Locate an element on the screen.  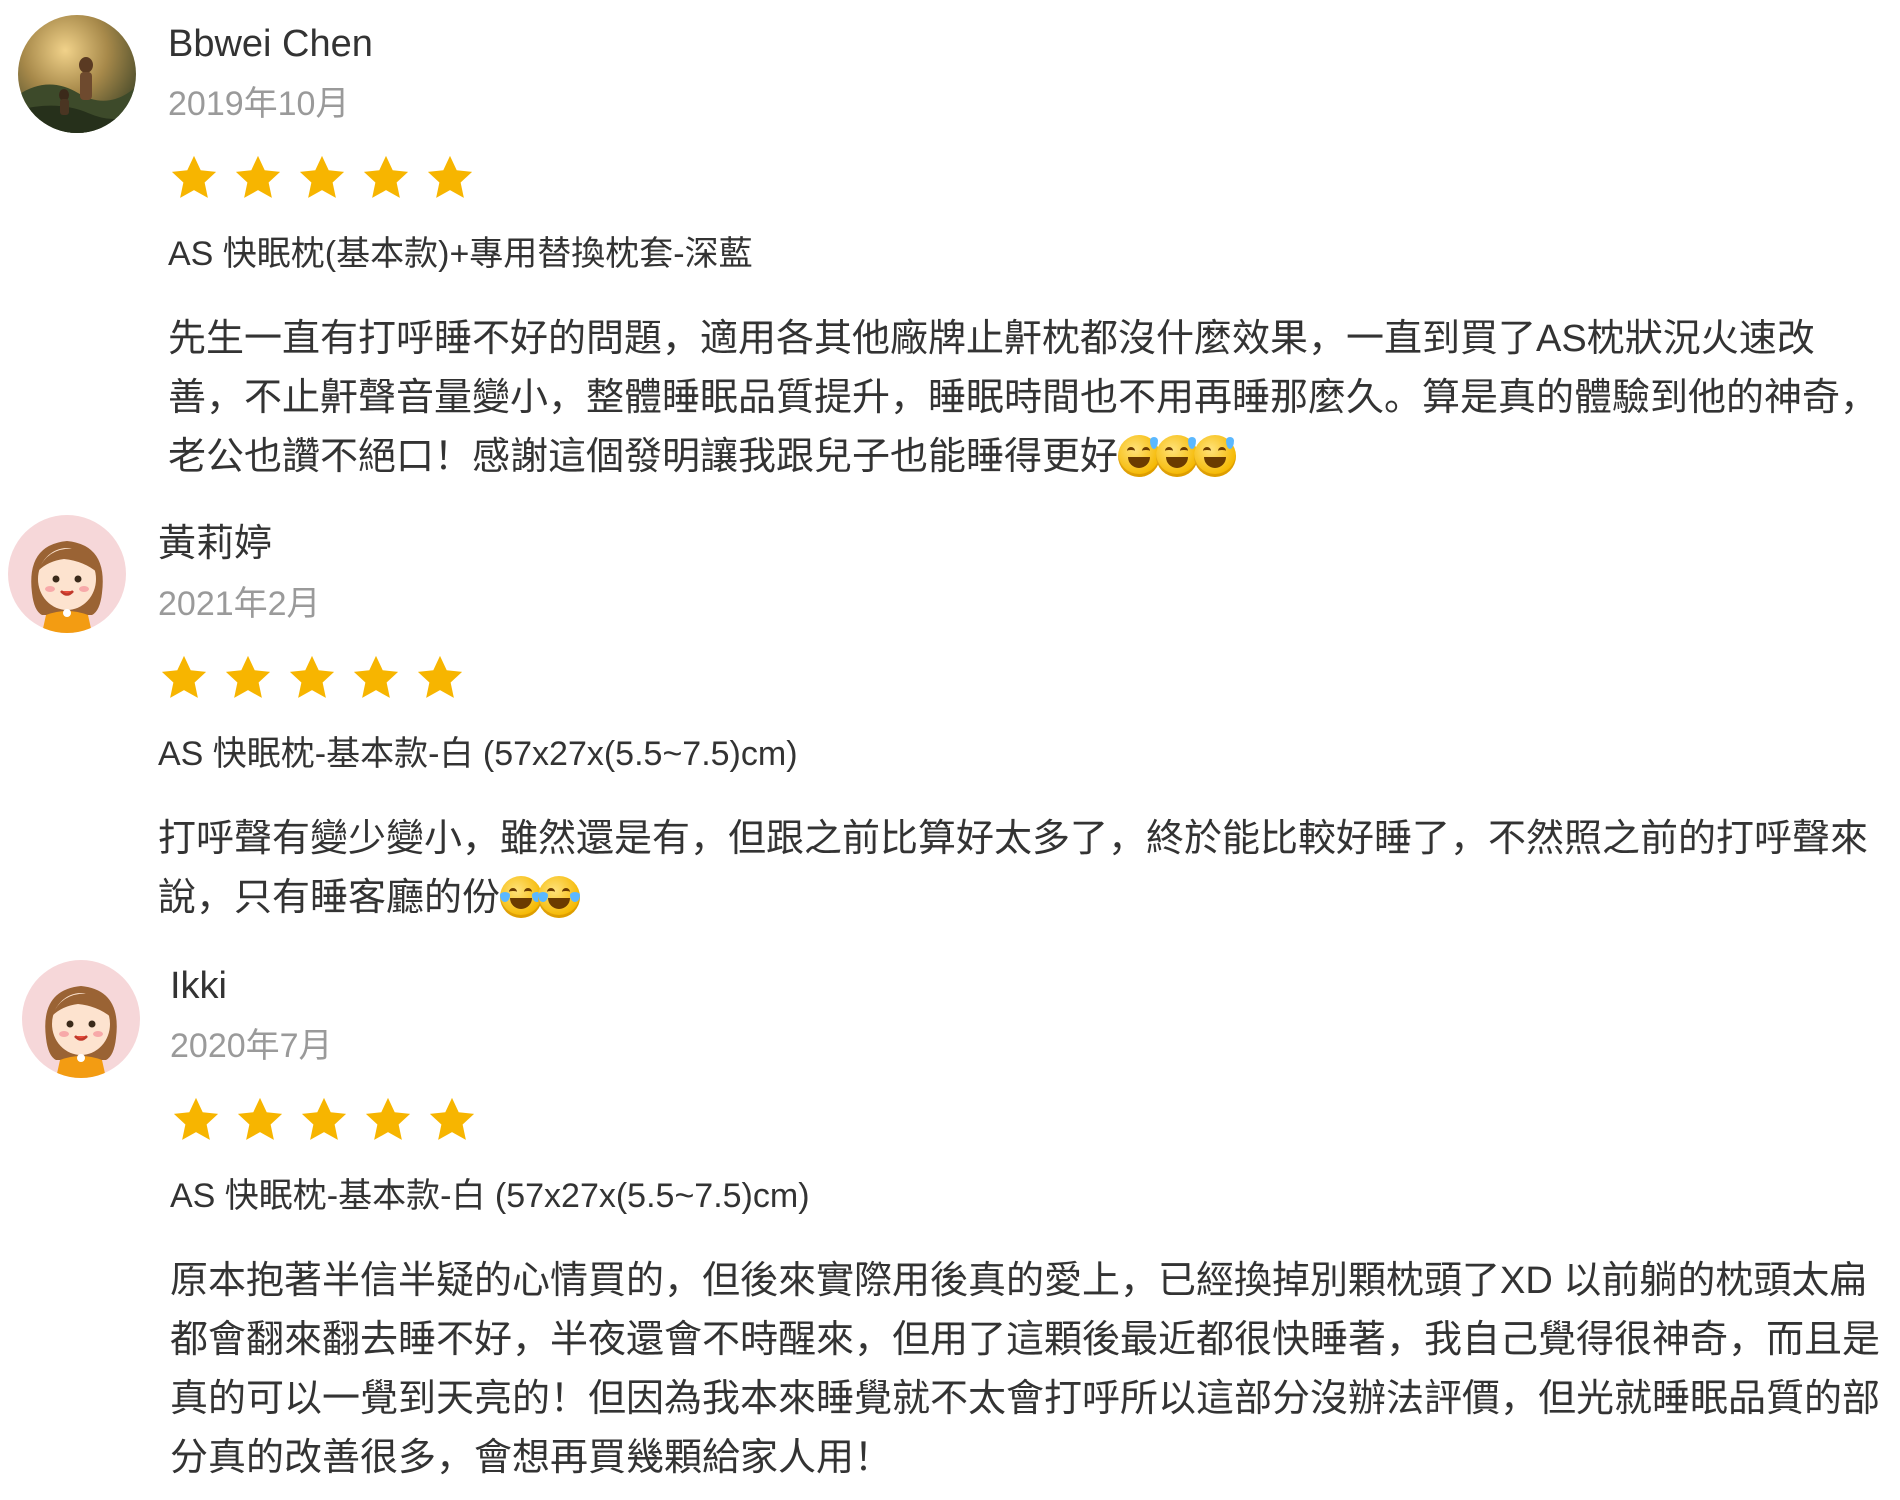
reviewer-name: Ikki is located at coordinates (198, 986).